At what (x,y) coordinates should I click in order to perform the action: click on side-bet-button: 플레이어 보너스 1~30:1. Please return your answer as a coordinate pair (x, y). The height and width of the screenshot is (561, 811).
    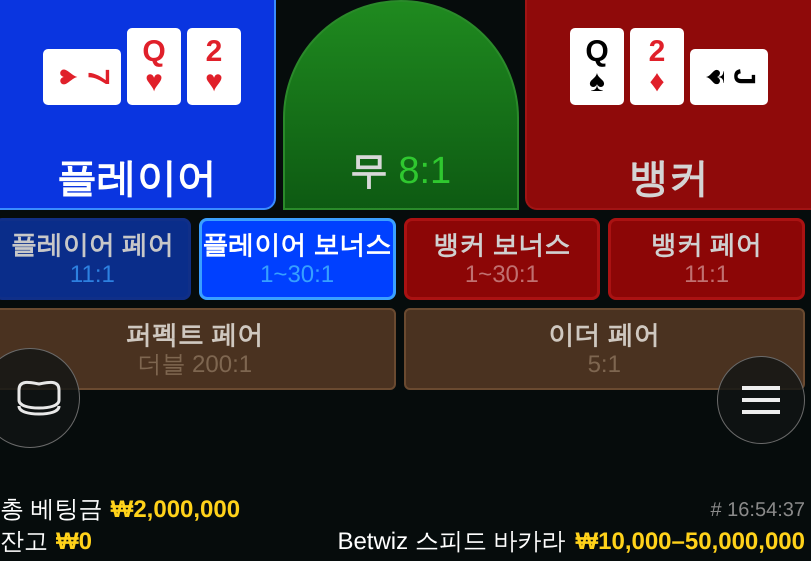
    Looking at the image, I should click on (297, 259).